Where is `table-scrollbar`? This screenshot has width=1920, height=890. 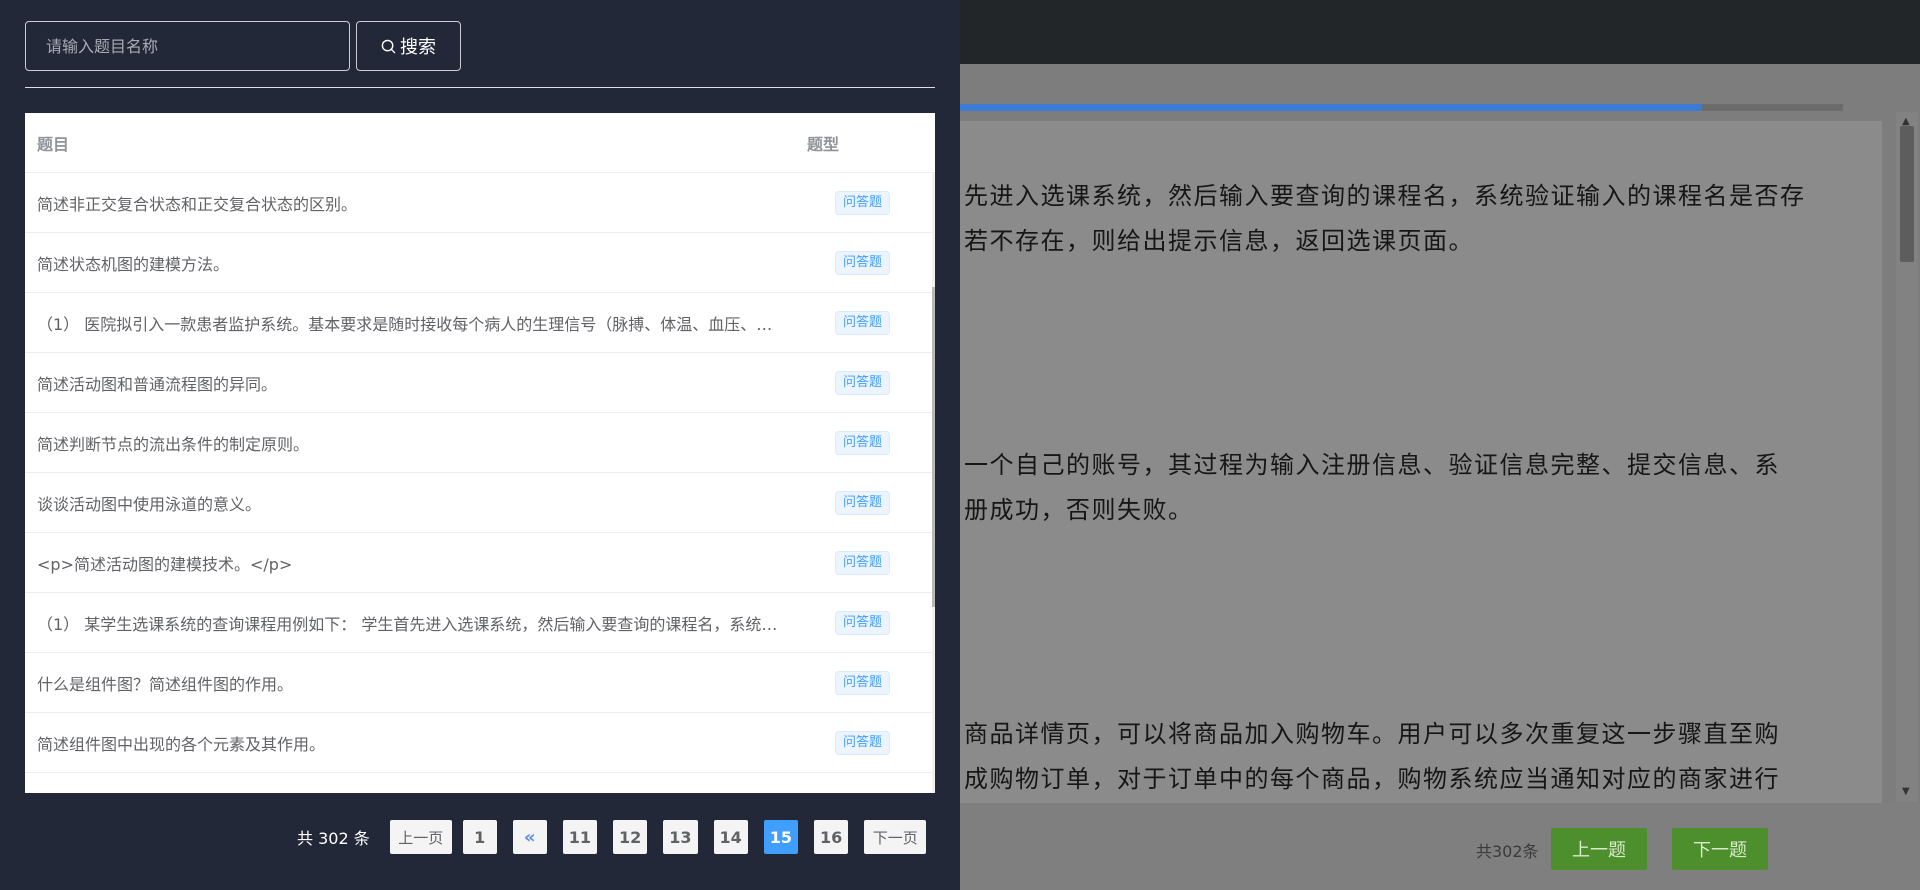
table-scrollbar is located at coordinates (933, 483).